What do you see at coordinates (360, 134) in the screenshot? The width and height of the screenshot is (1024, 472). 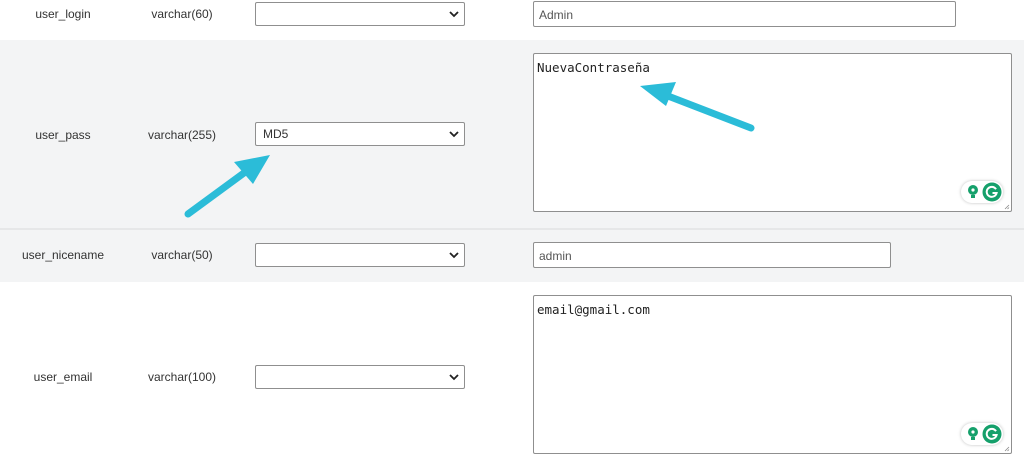 I see `function-select: MD5` at bounding box center [360, 134].